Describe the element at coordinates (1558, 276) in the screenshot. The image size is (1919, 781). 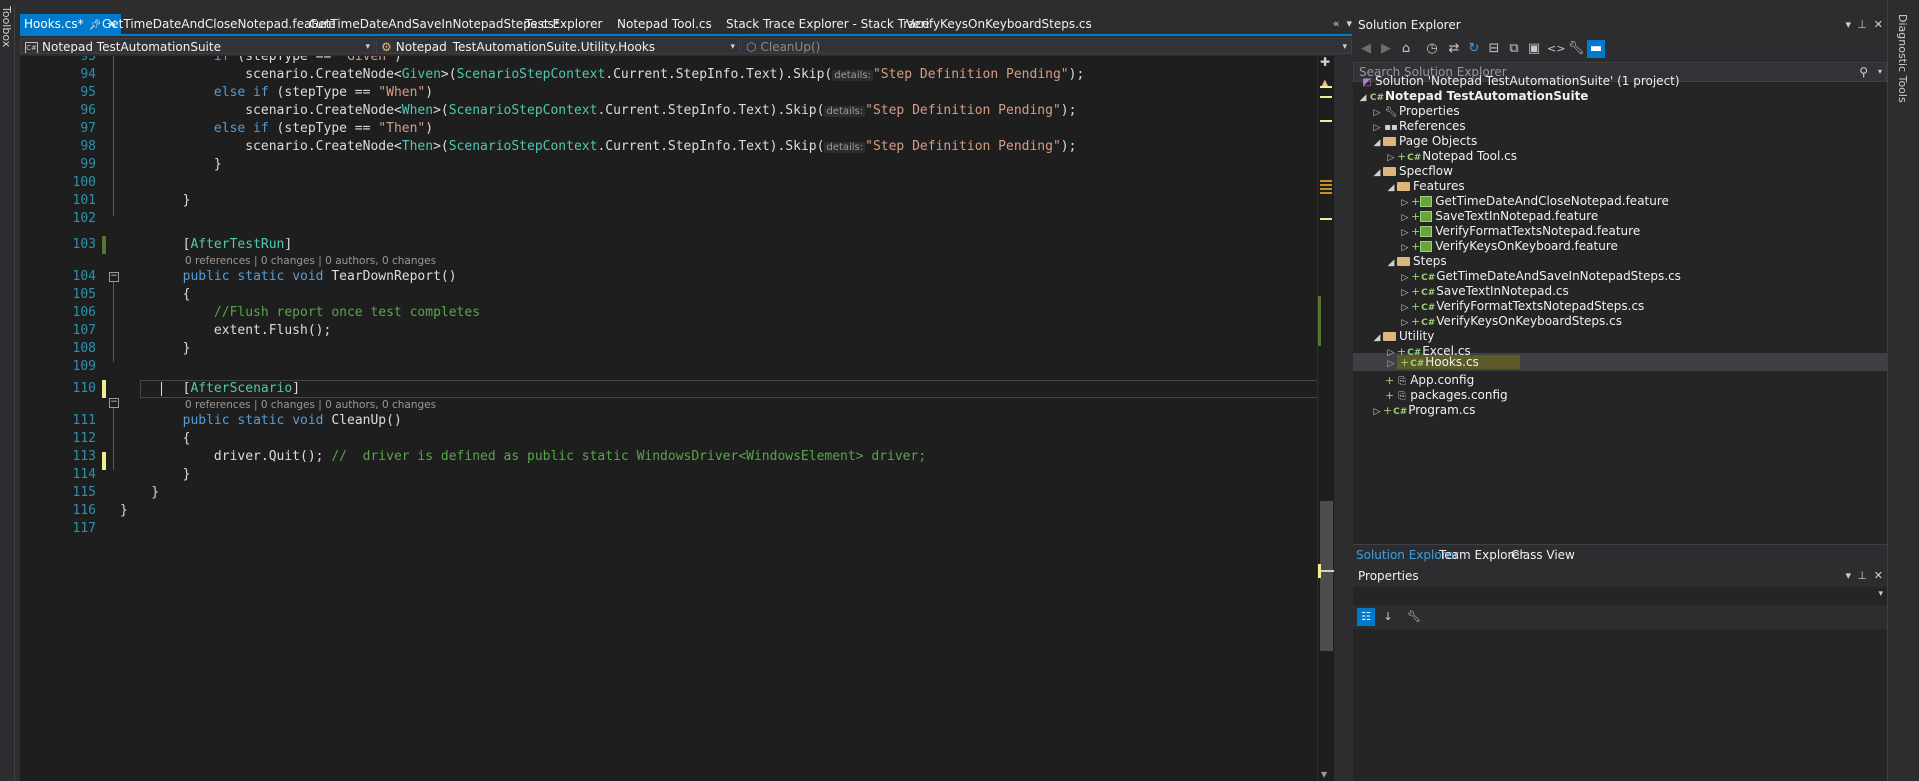
I see `tree-item-label: GetTimeDateAndSaveInNotepadSteps.cs` at that location.